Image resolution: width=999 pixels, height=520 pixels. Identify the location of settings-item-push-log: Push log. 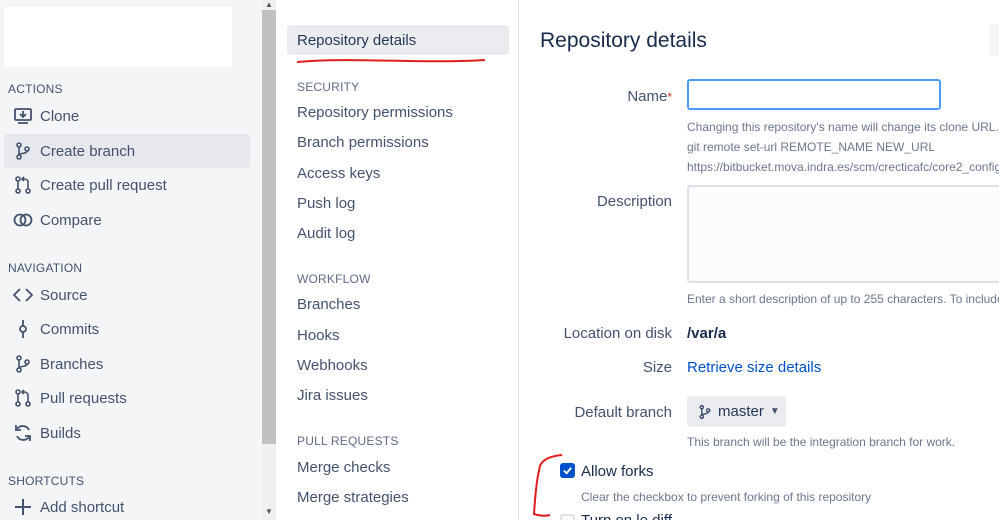
(398, 203).